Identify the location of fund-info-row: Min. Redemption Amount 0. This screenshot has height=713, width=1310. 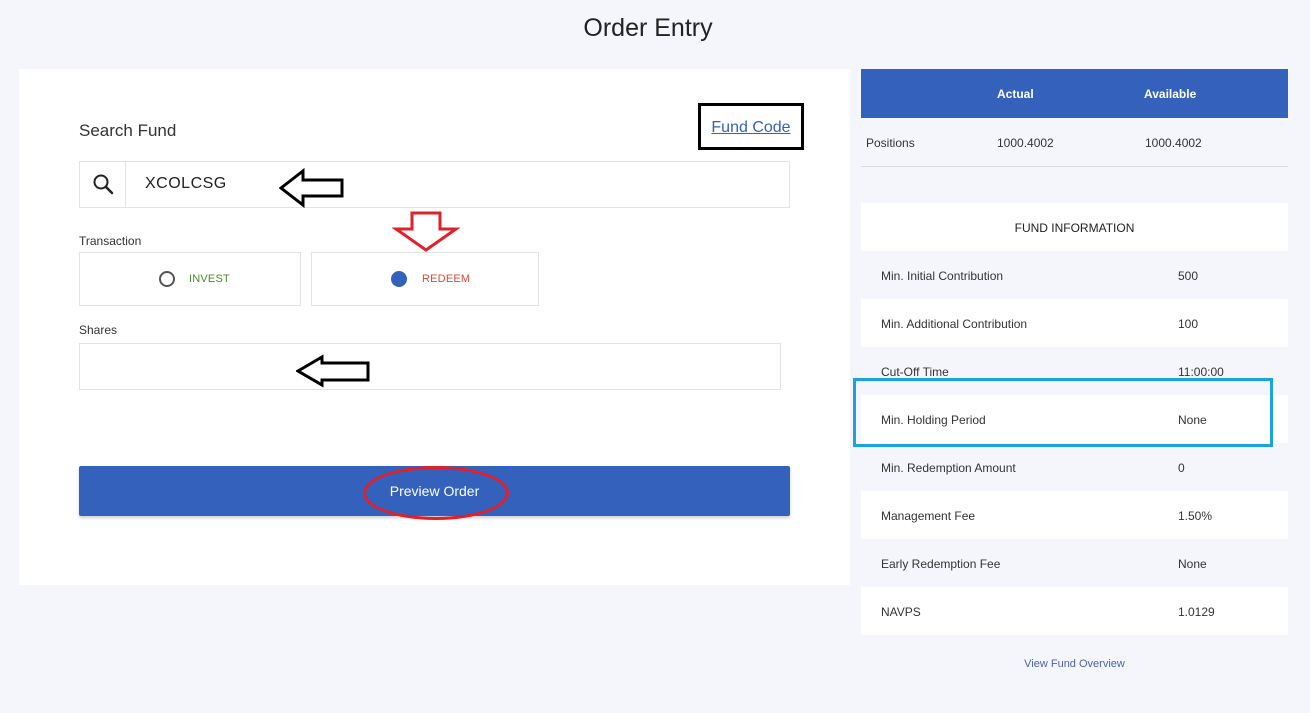
(1074, 467).